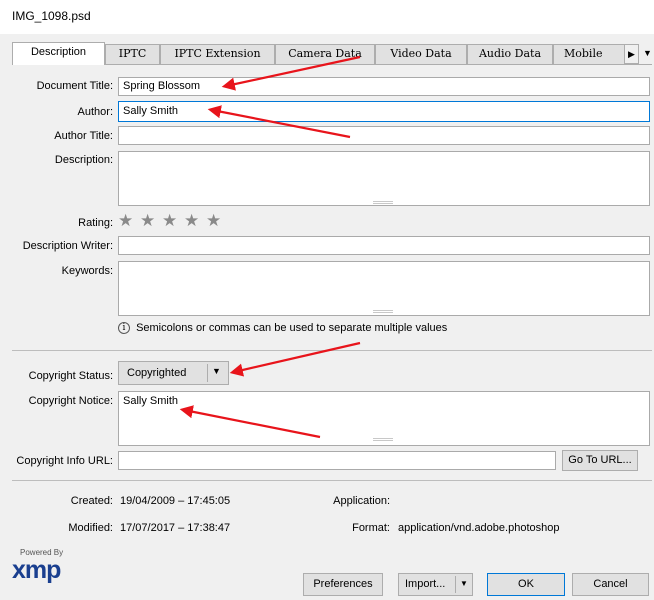 Image resolution: width=654 pixels, height=600 pixels. Describe the element at coordinates (384, 178) in the screenshot. I see `description-field` at that location.